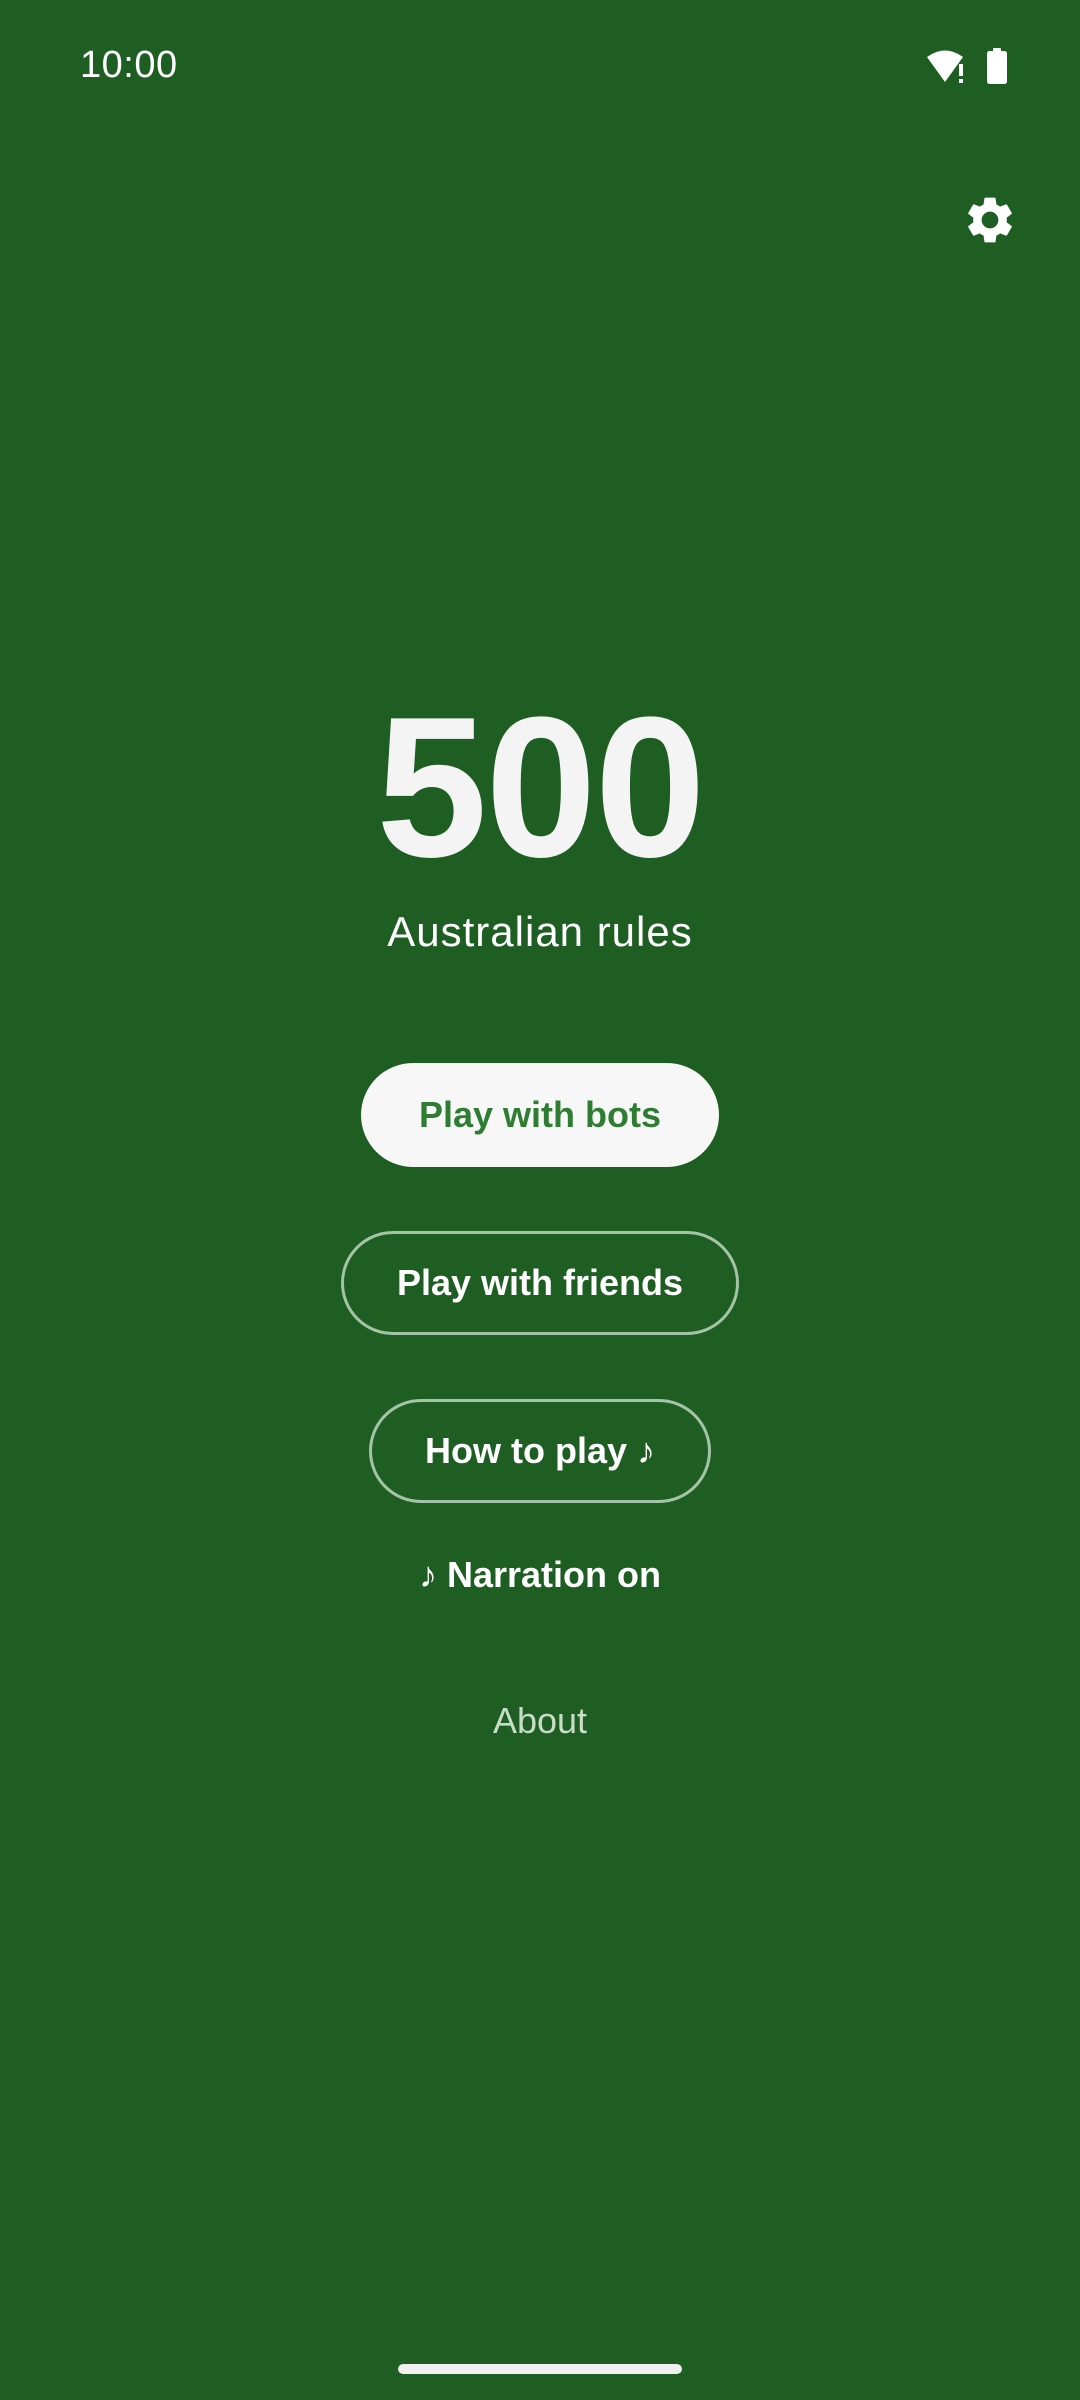 The height and width of the screenshot is (2400, 1080). I want to click on game-title: 500, so click(541, 787).